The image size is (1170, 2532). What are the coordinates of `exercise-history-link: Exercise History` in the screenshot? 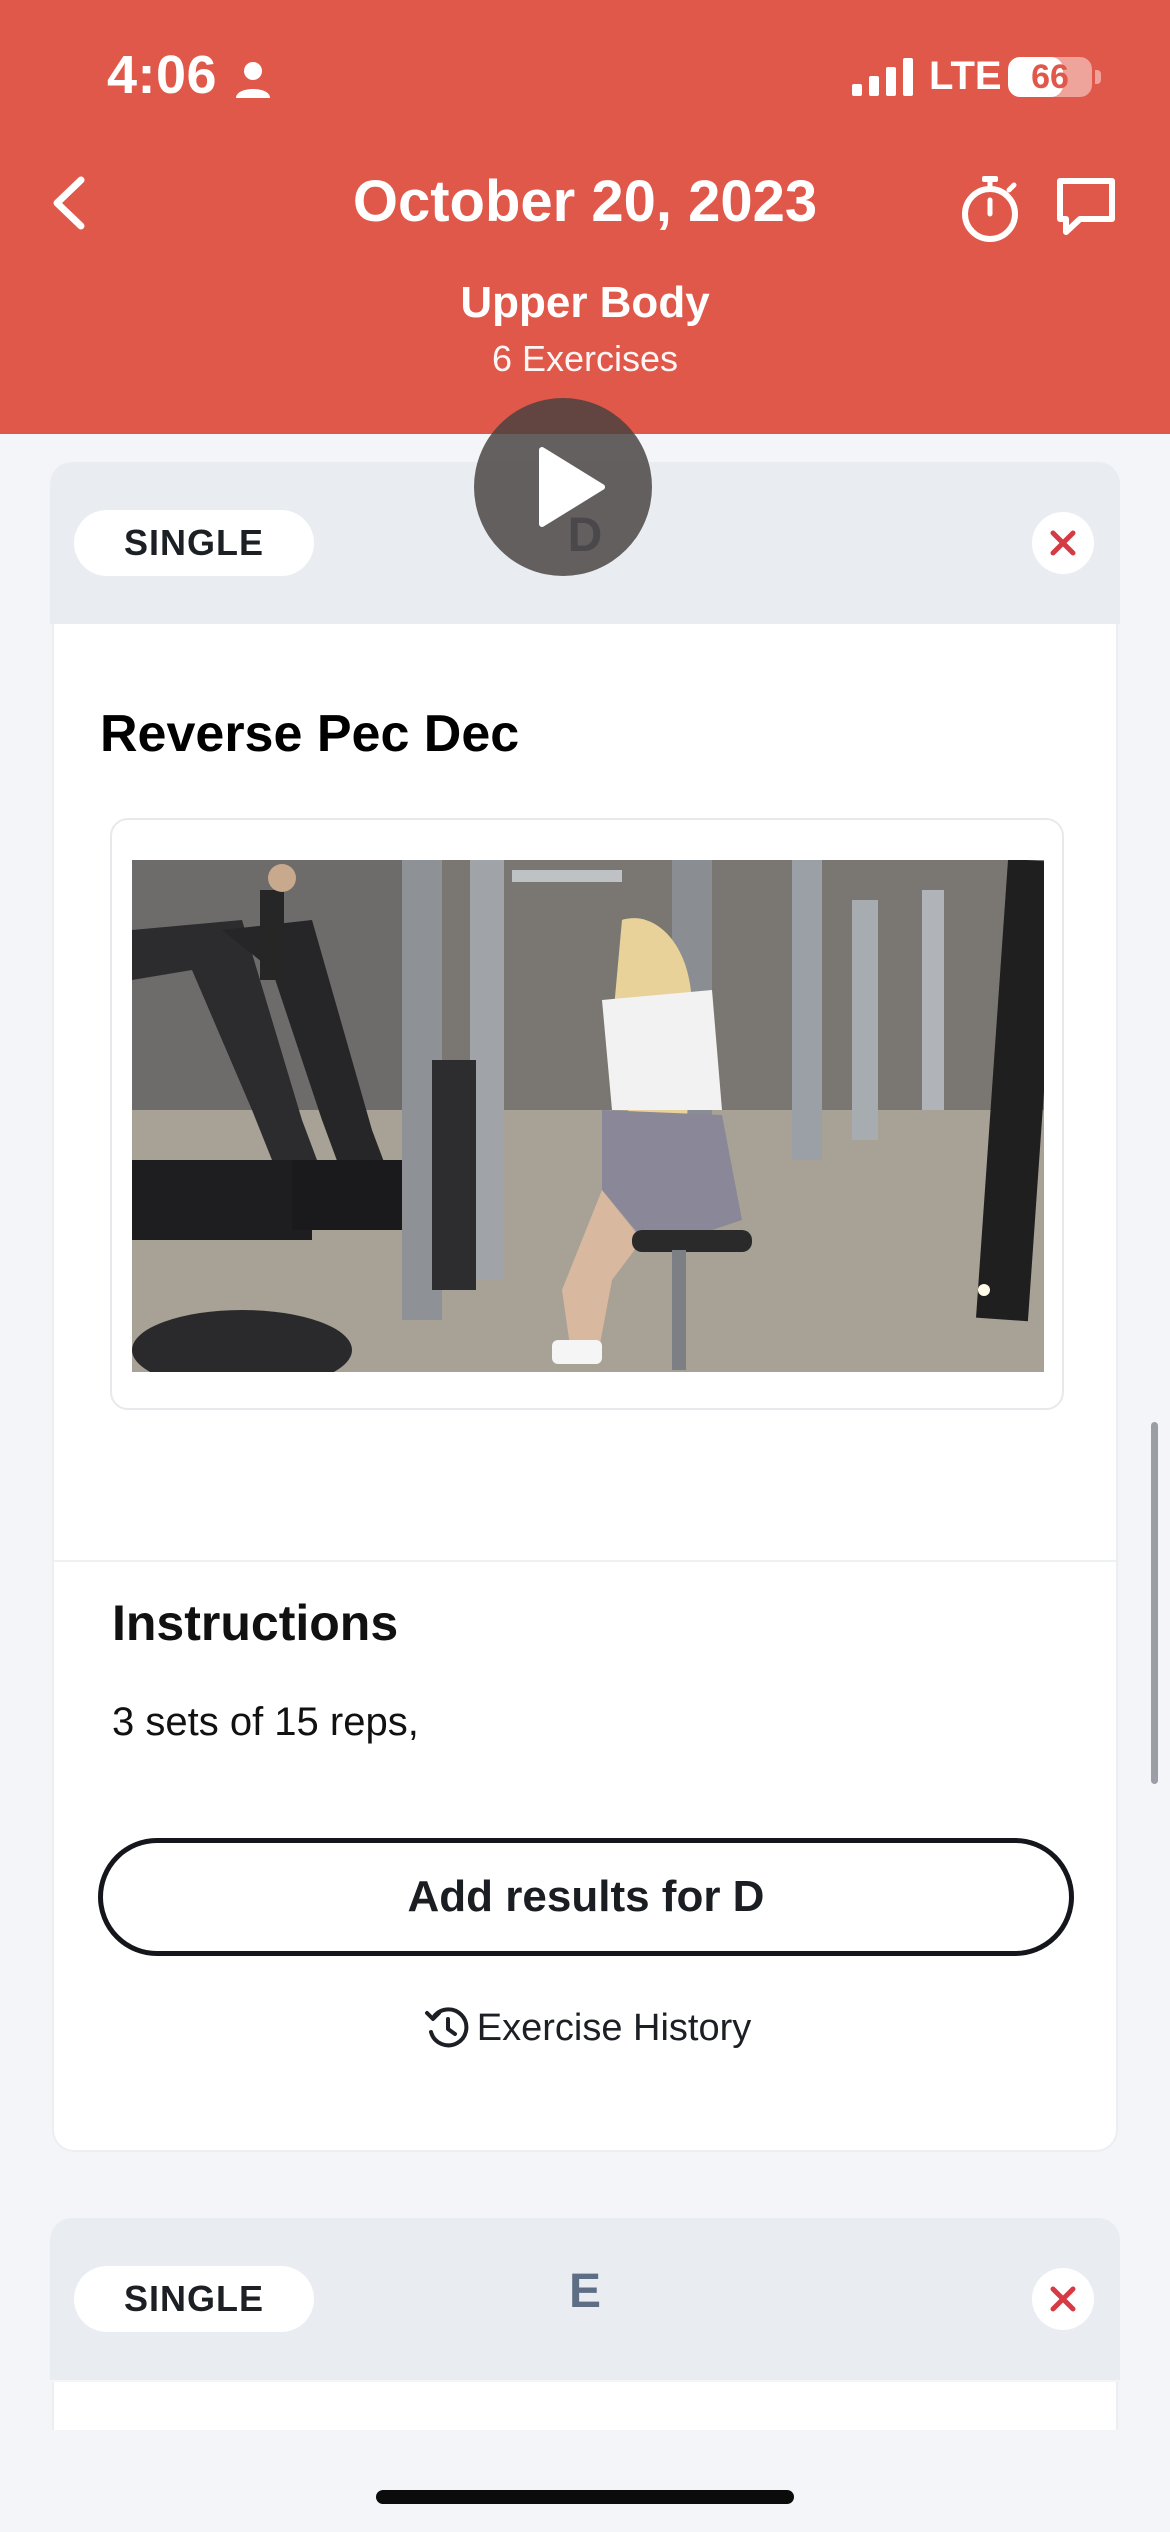 It's located at (587, 2028).